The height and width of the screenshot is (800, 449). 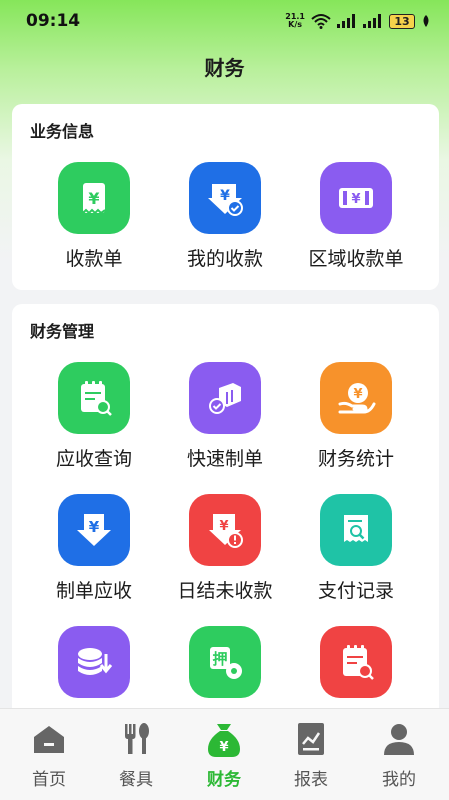 I want to click on yen-arrow-down-icon: ¥, so click(x=94, y=530).